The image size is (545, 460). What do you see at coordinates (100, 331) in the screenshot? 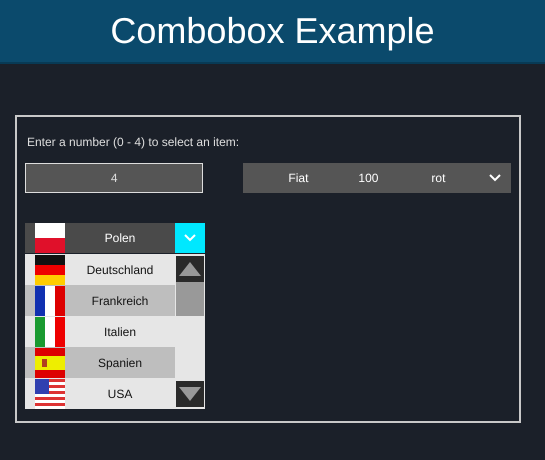
I see `country-item: Italien` at bounding box center [100, 331].